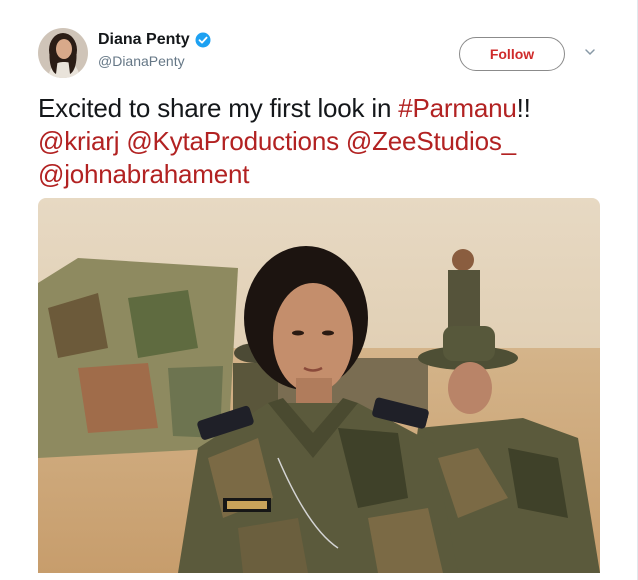  I want to click on mention-link: @ZeeStudios_, so click(431, 141).